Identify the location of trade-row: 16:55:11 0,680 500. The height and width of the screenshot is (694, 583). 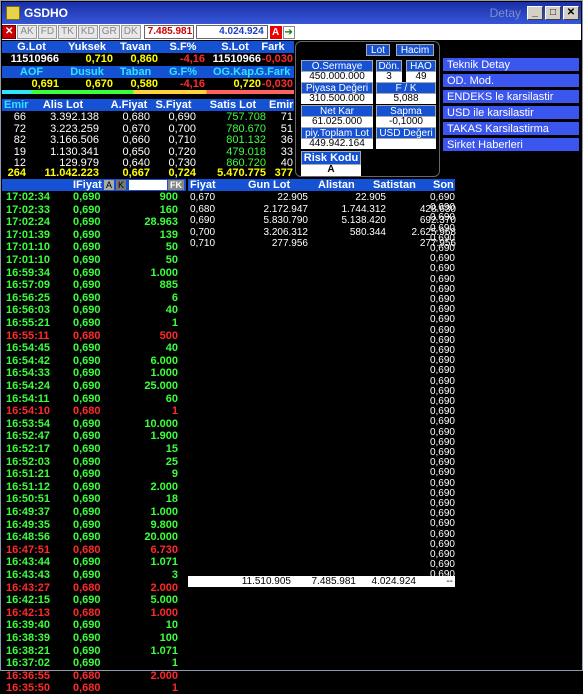
(96, 335).